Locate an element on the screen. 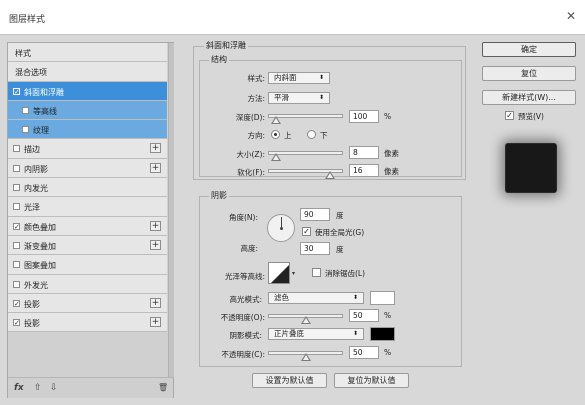  sidebar-item-label: 内阴影 is located at coordinates (36, 169).